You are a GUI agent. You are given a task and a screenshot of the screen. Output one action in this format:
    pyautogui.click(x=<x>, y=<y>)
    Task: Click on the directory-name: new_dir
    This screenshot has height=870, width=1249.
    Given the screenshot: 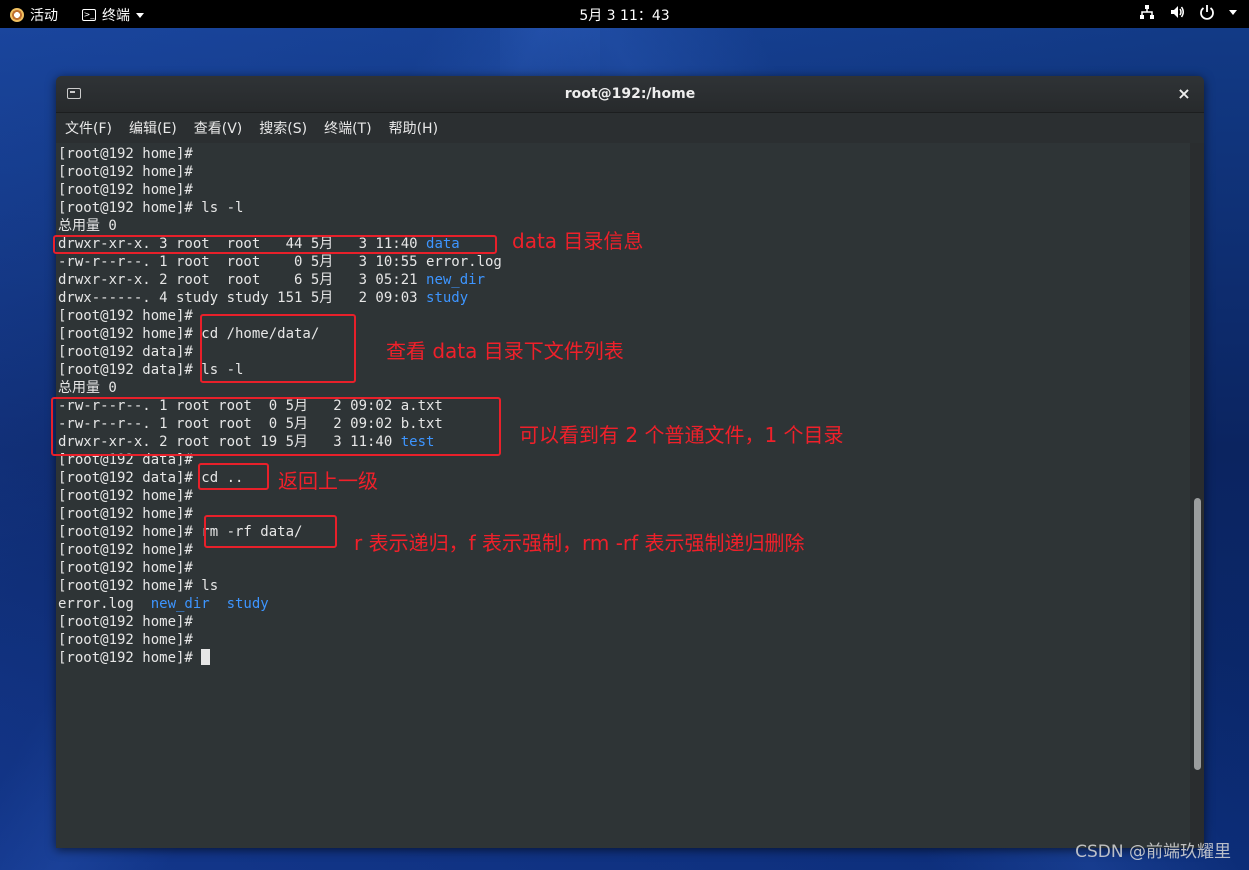 What is the action you would take?
    pyautogui.click(x=456, y=280)
    